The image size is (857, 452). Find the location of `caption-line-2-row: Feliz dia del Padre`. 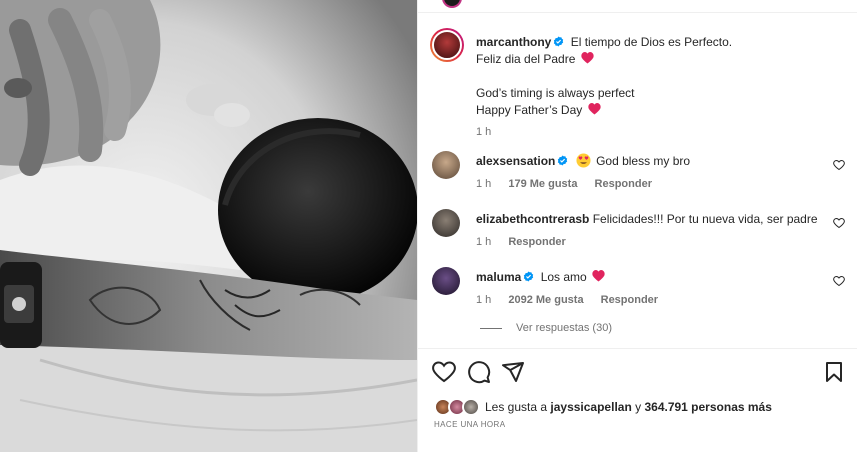

caption-line-2-row: Feliz dia del Padre is located at coordinates (661, 59).